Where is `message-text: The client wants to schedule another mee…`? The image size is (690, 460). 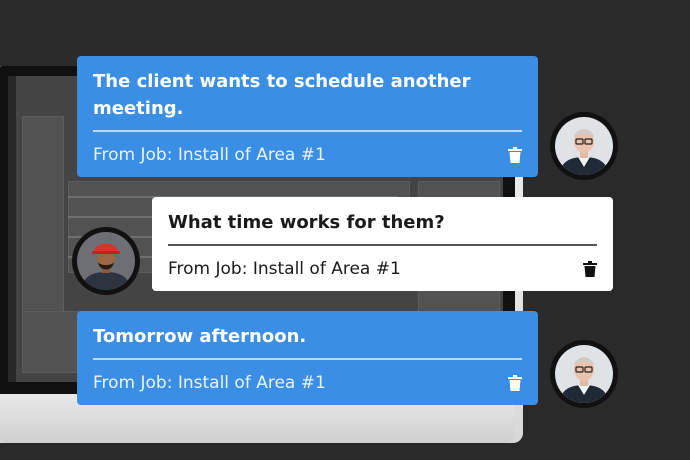 message-text: The client wants to schedule another mee… is located at coordinates (282, 95).